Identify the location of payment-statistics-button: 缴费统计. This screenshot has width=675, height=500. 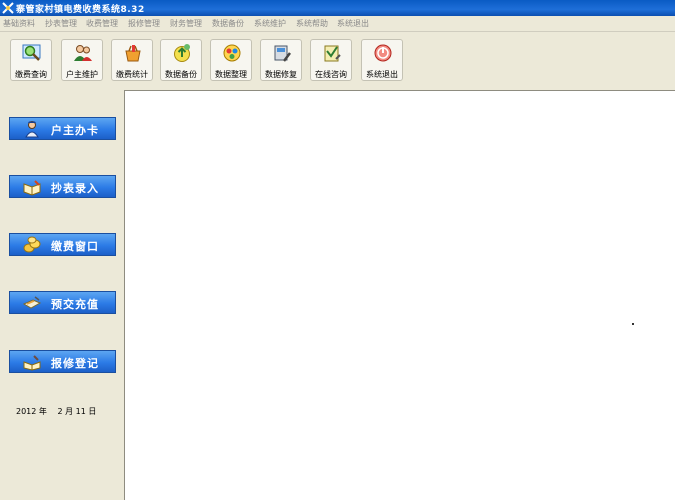
(132, 60).